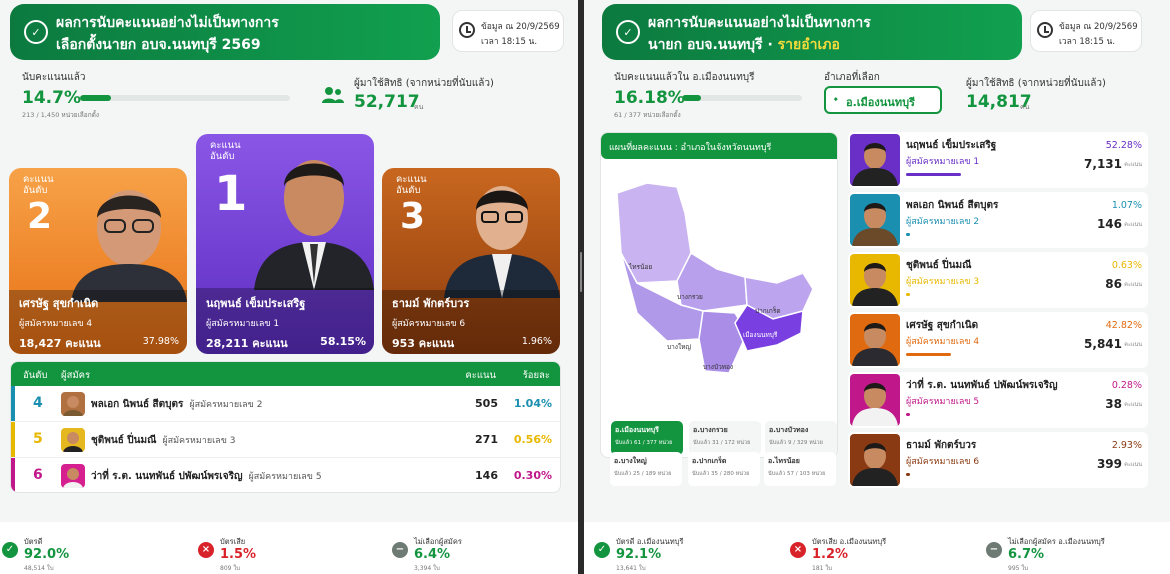 The image size is (1170, 574). I want to click on district-tile-pakkret: อ.ปากเกร็ด นับแล้ว 35 / 280 หน่วย, so click(724, 469).